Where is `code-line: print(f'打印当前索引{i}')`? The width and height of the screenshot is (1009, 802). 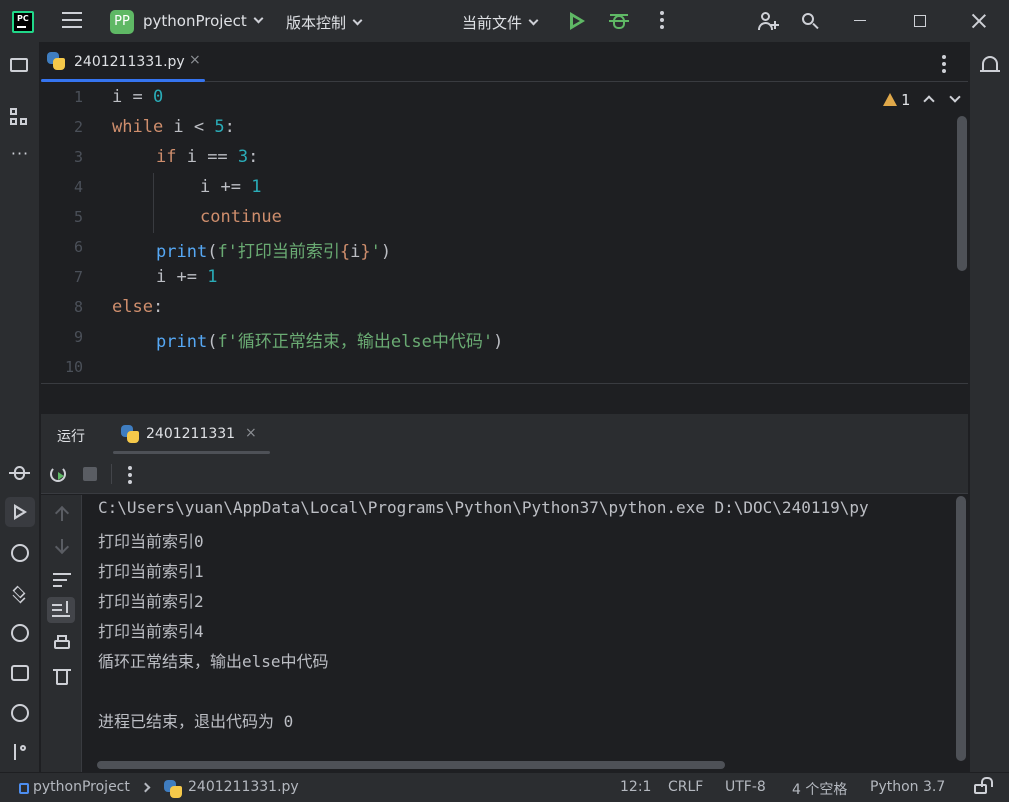
code-line: print(f'打印当前索引{i}') is located at coordinates (274, 252).